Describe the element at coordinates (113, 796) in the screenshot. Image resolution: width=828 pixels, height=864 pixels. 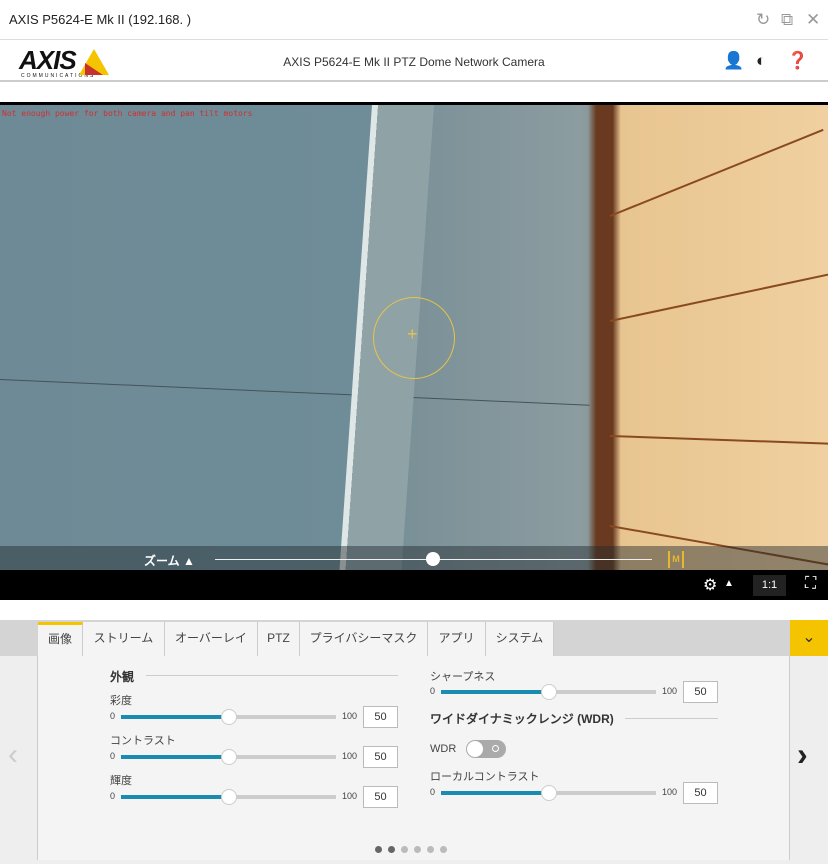
I see `brightness-min: 0` at that location.